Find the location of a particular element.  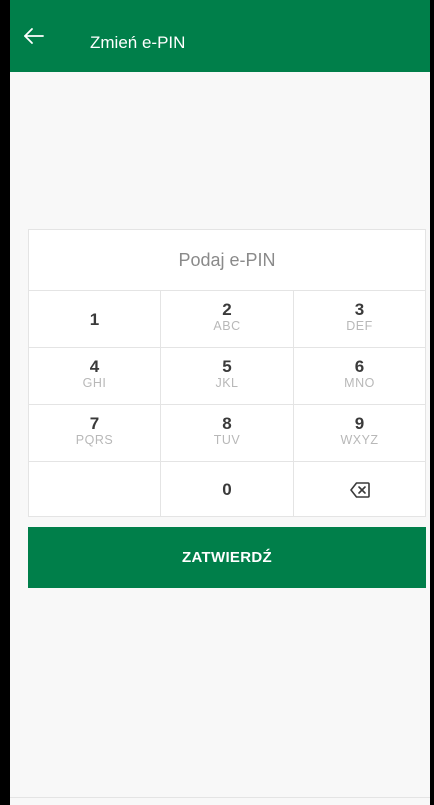

key-letters: ABC is located at coordinates (227, 326).